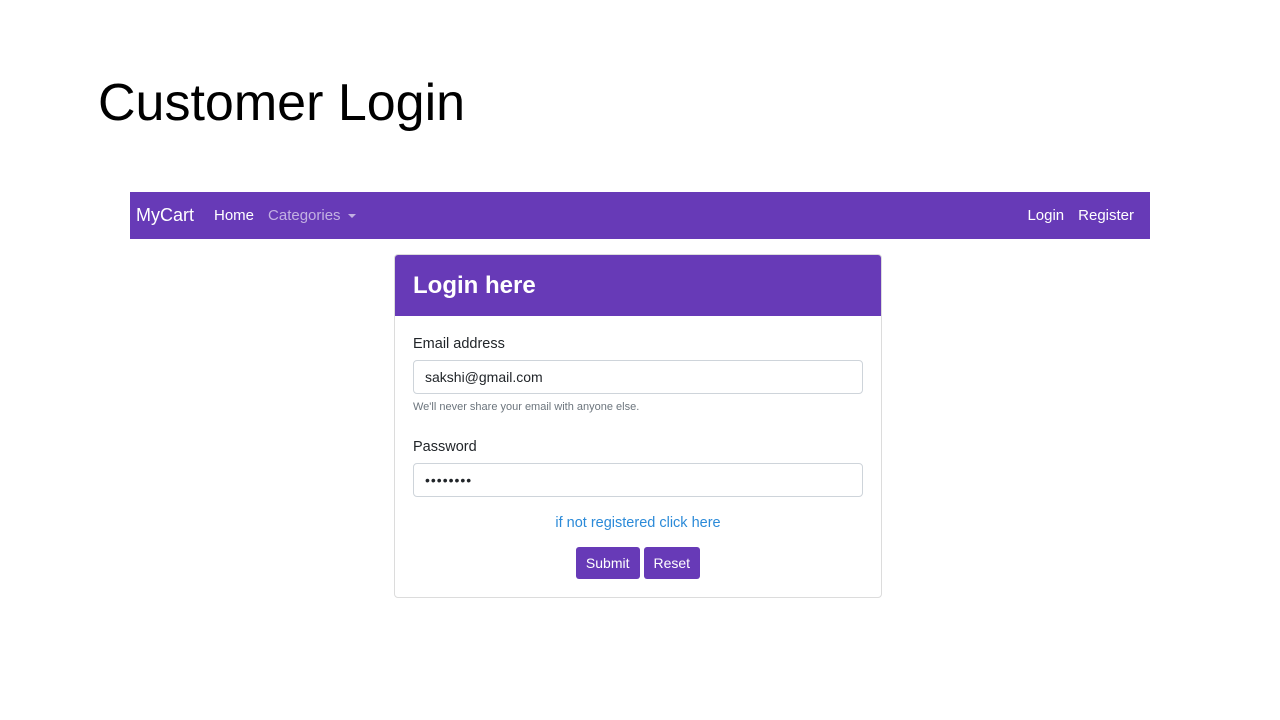  I want to click on card-title: Login here, so click(474, 285).